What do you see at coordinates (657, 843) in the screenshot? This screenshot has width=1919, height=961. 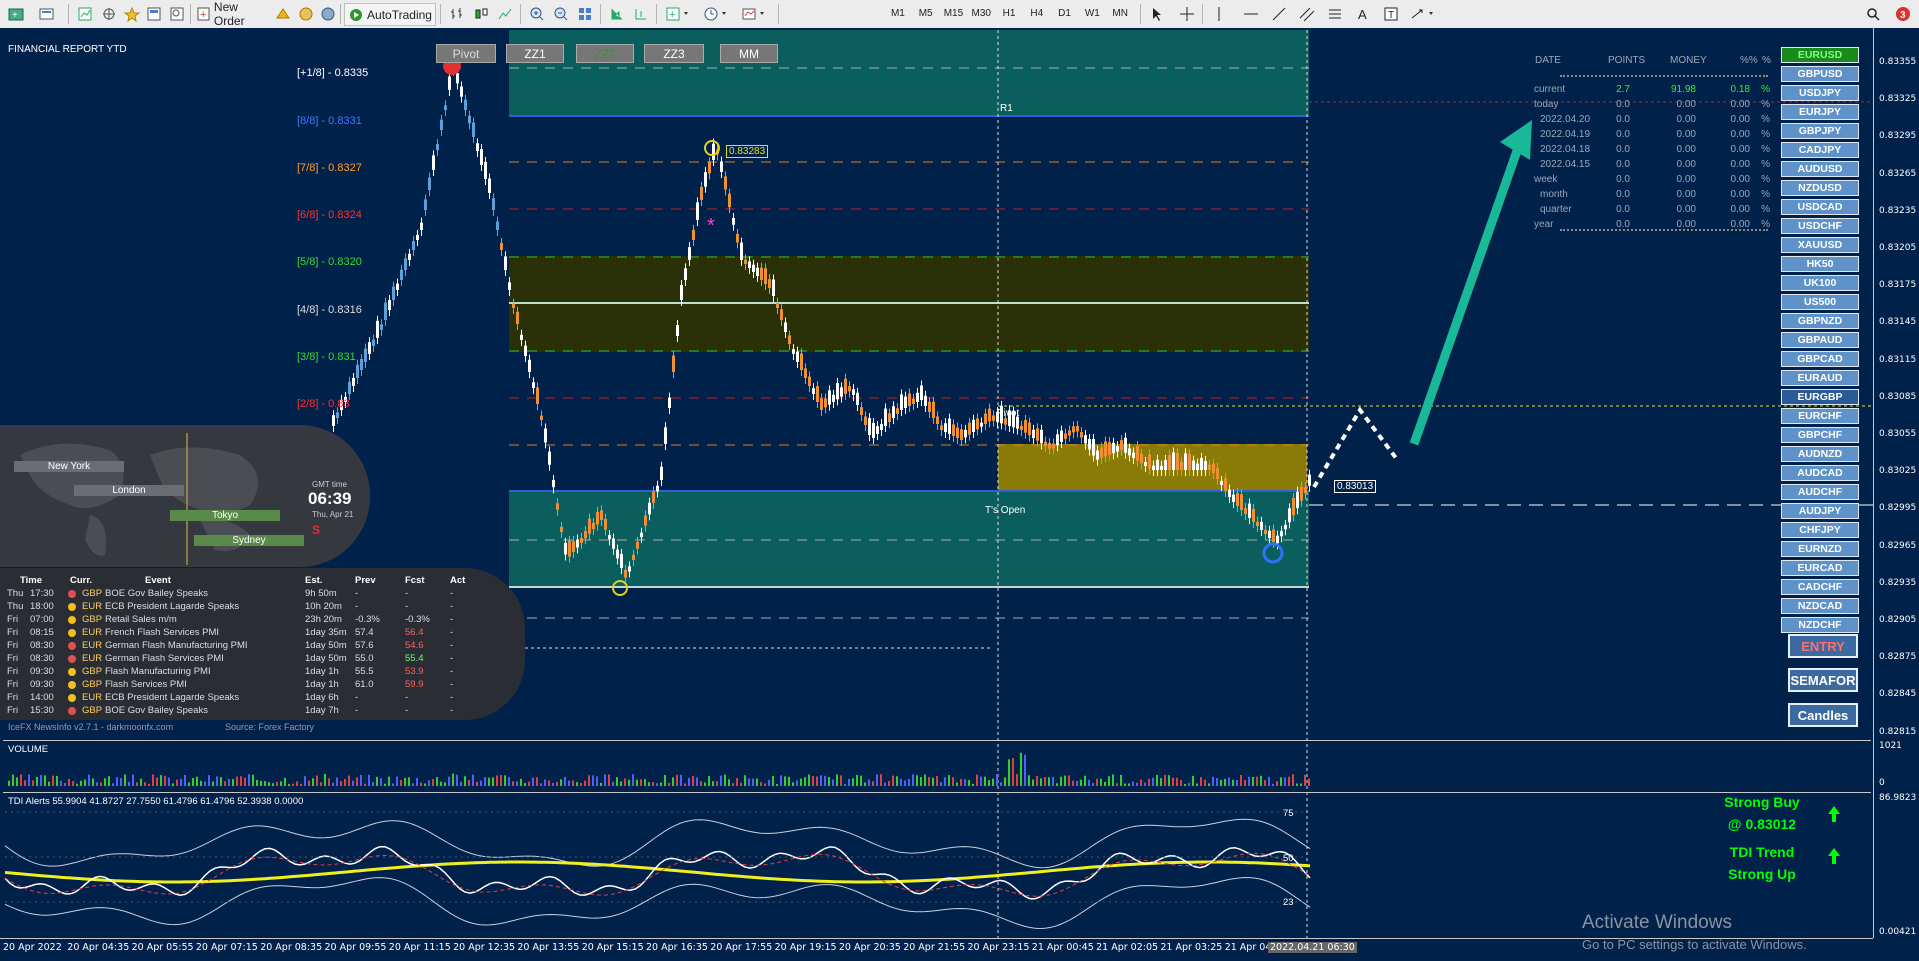 I see `tdi-upper-band` at bounding box center [657, 843].